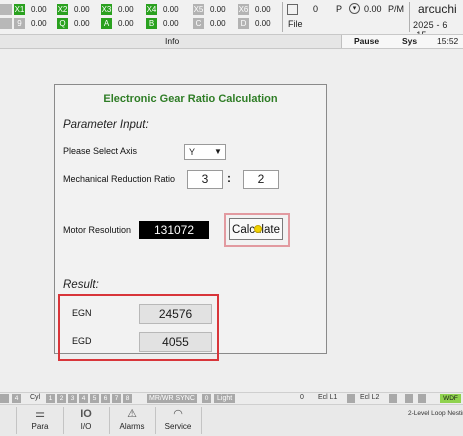  I want to click on pm-value: 0.00, so click(373, 9).